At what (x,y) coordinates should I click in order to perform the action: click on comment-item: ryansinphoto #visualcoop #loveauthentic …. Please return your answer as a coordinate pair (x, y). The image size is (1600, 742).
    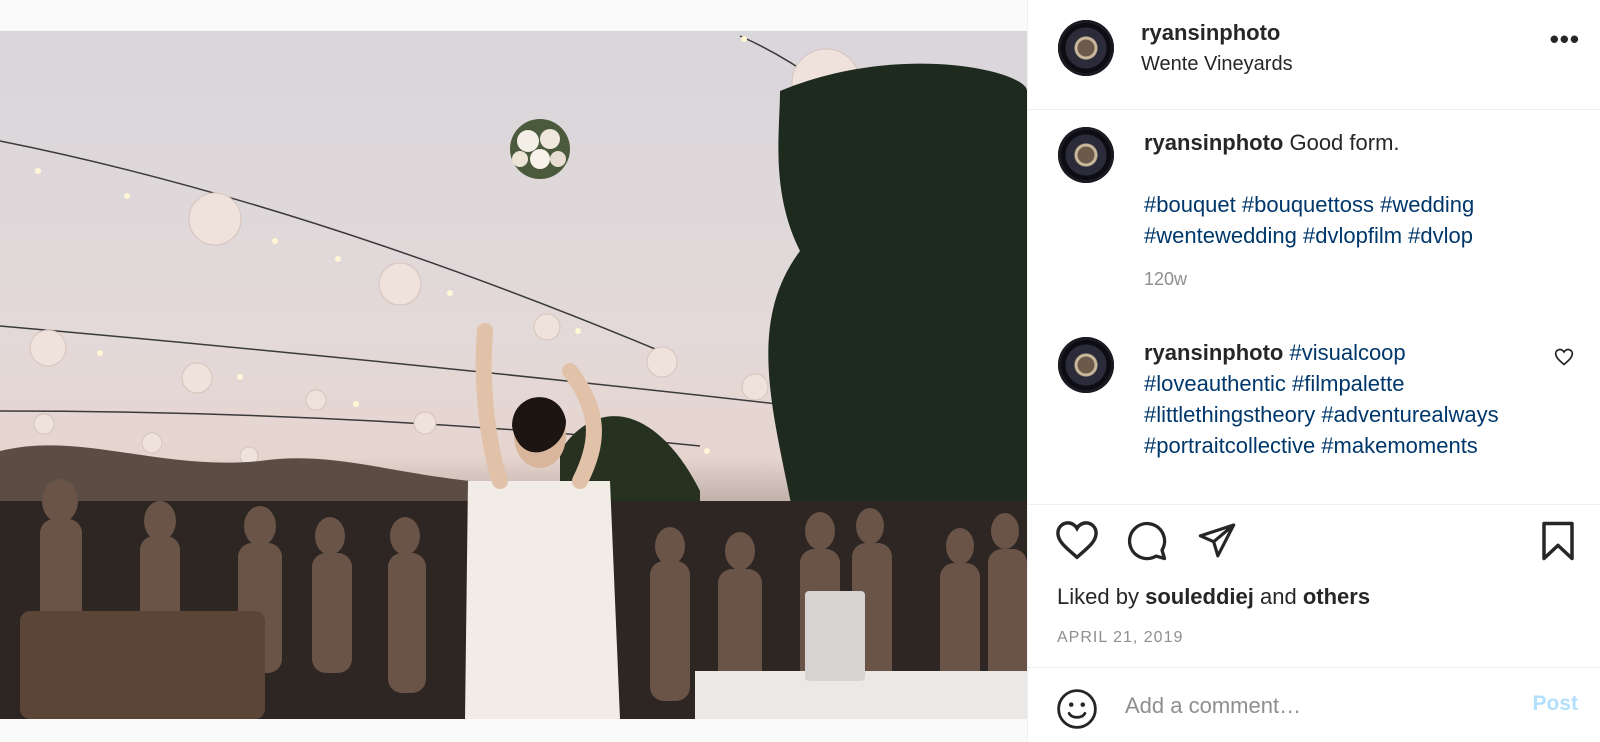
    Looking at the image, I should click on (1314, 412).